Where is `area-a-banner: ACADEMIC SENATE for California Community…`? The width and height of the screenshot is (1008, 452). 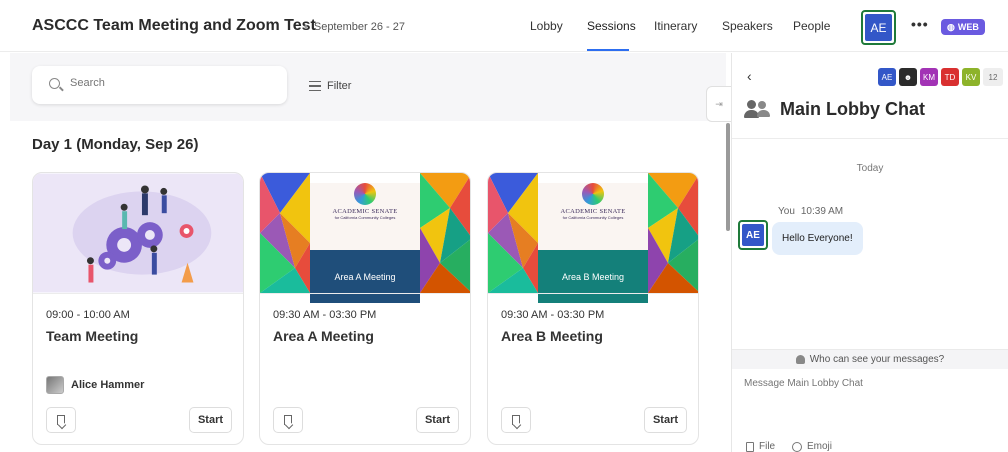 area-a-banner: ACADEMIC SENATE for California Community… is located at coordinates (365, 238).